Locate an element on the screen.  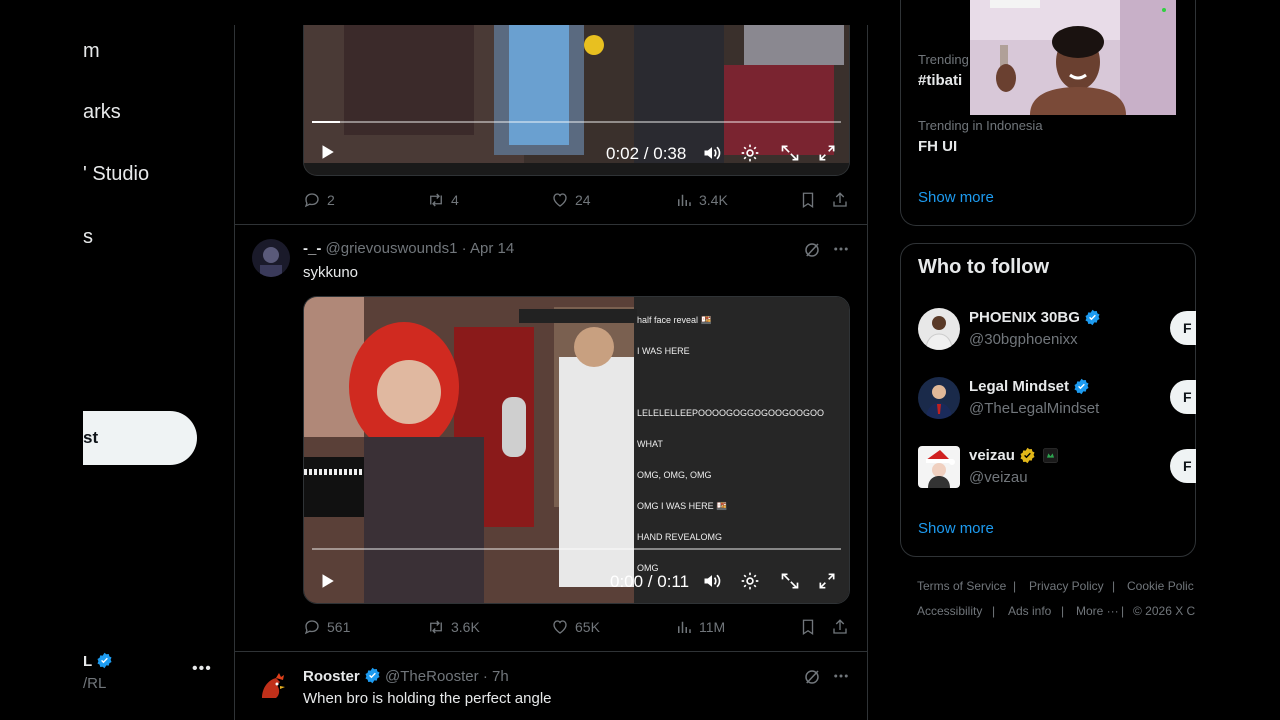
like-button: 65K is located at coordinates (575, 627).